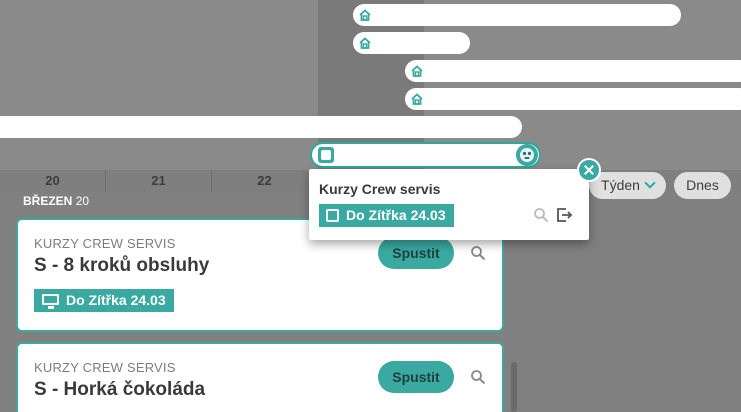  What do you see at coordinates (82, 201) in the screenshot?
I see `month-day: 20` at bounding box center [82, 201].